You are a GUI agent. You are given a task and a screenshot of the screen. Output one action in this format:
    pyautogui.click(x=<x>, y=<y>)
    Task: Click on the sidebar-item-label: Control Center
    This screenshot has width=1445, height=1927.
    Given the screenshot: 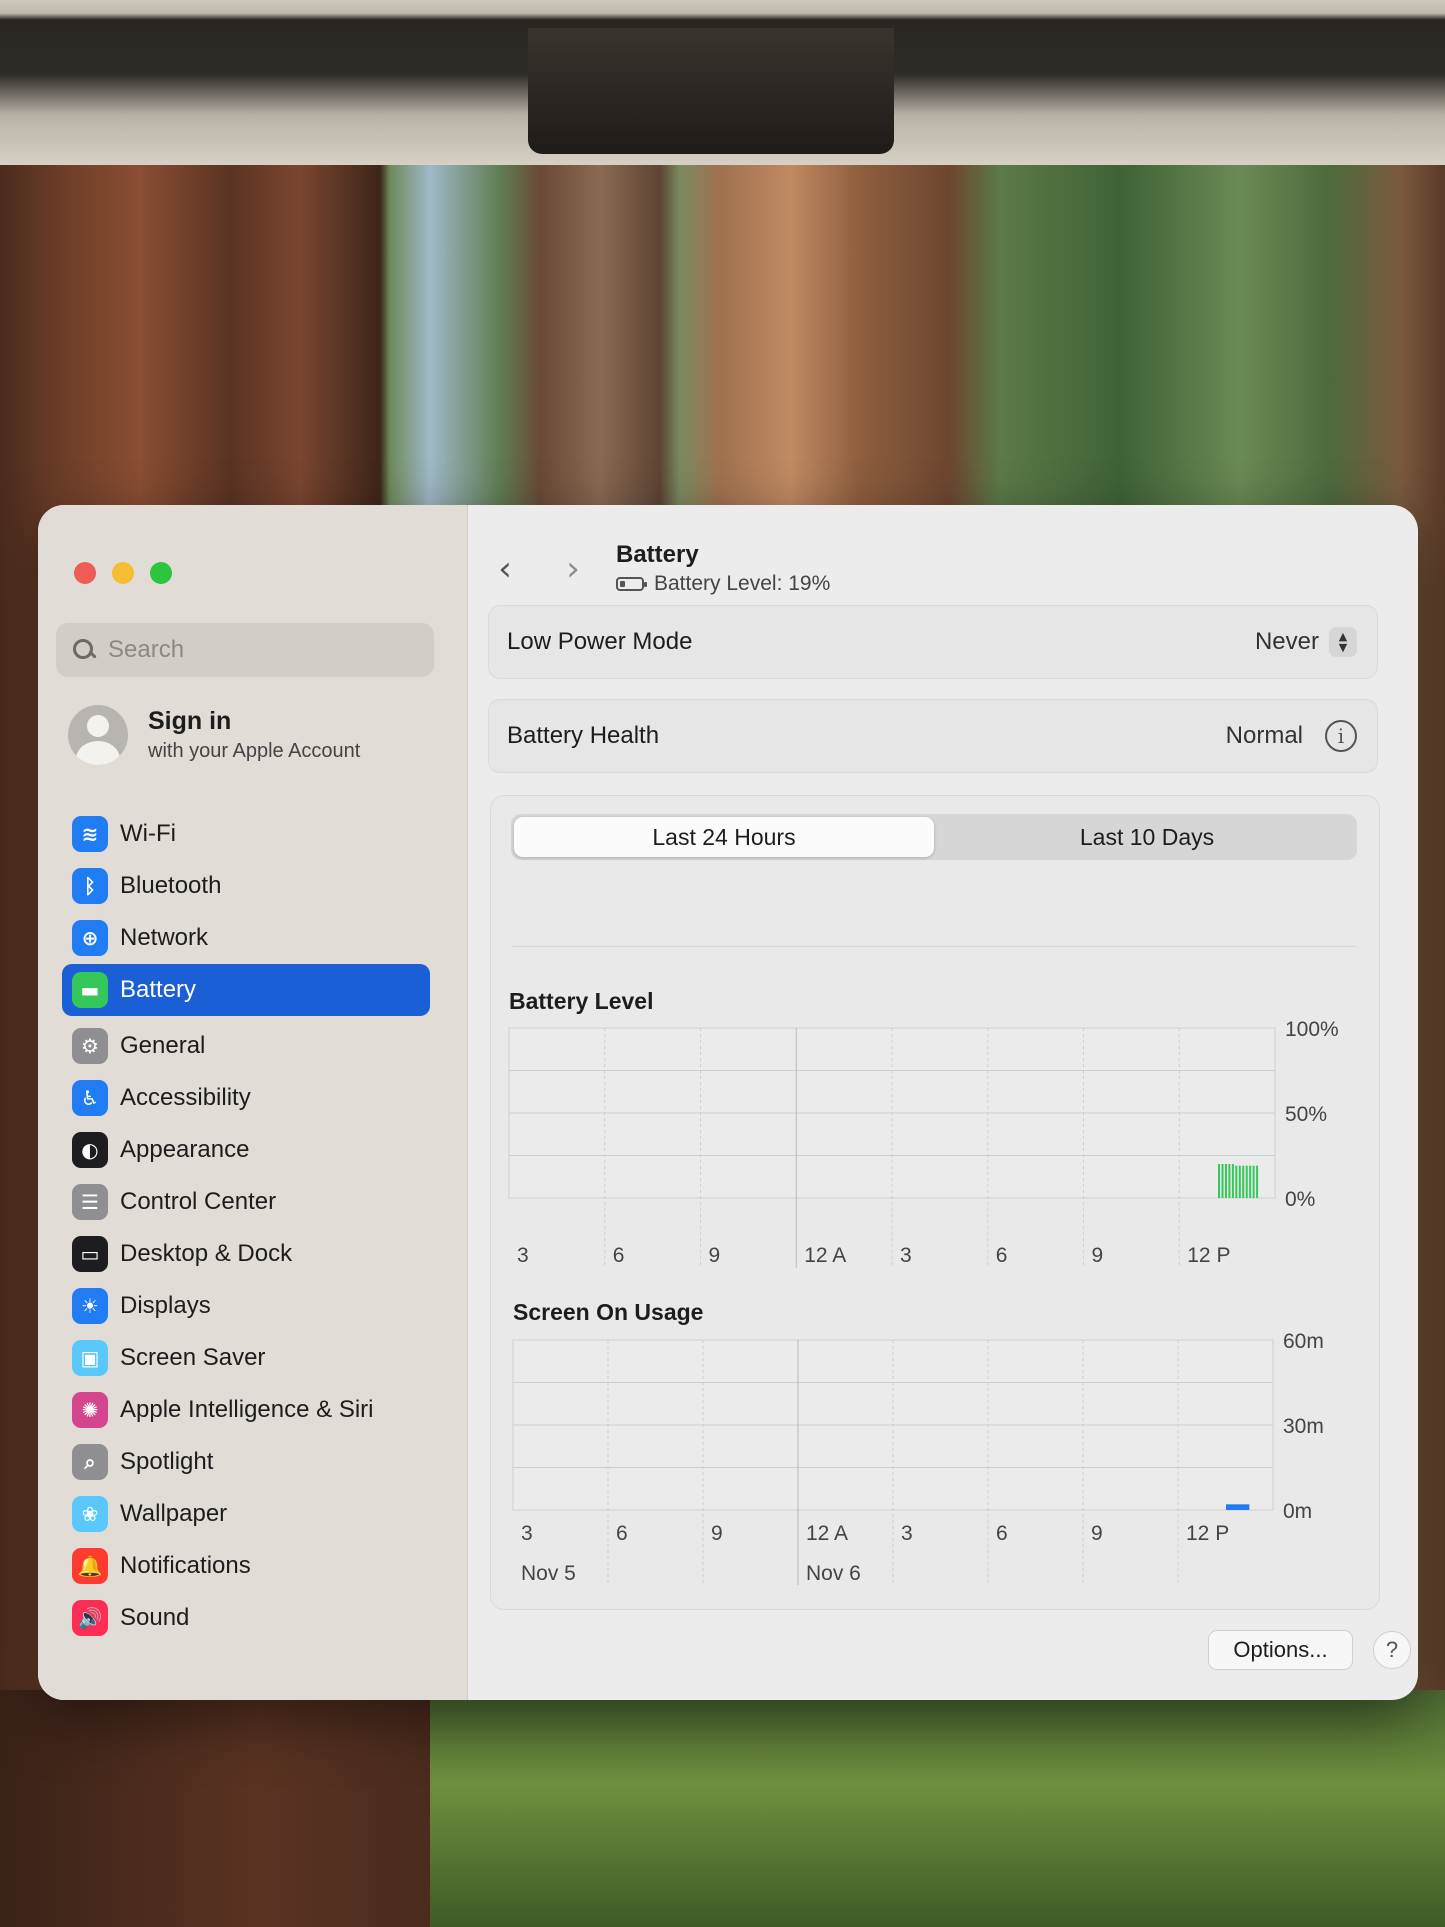 What is the action you would take?
    pyautogui.click(x=198, y=1201)
    